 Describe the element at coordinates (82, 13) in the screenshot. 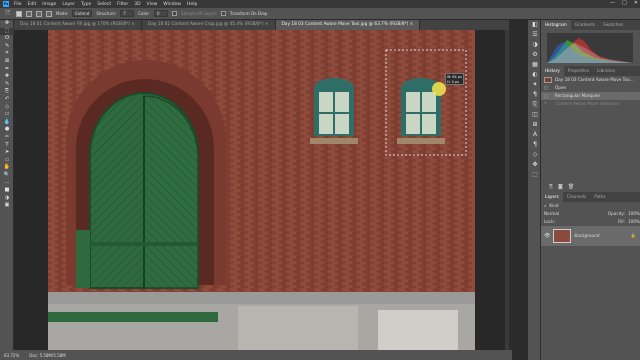

I see `mode-select: Extend` at that location.